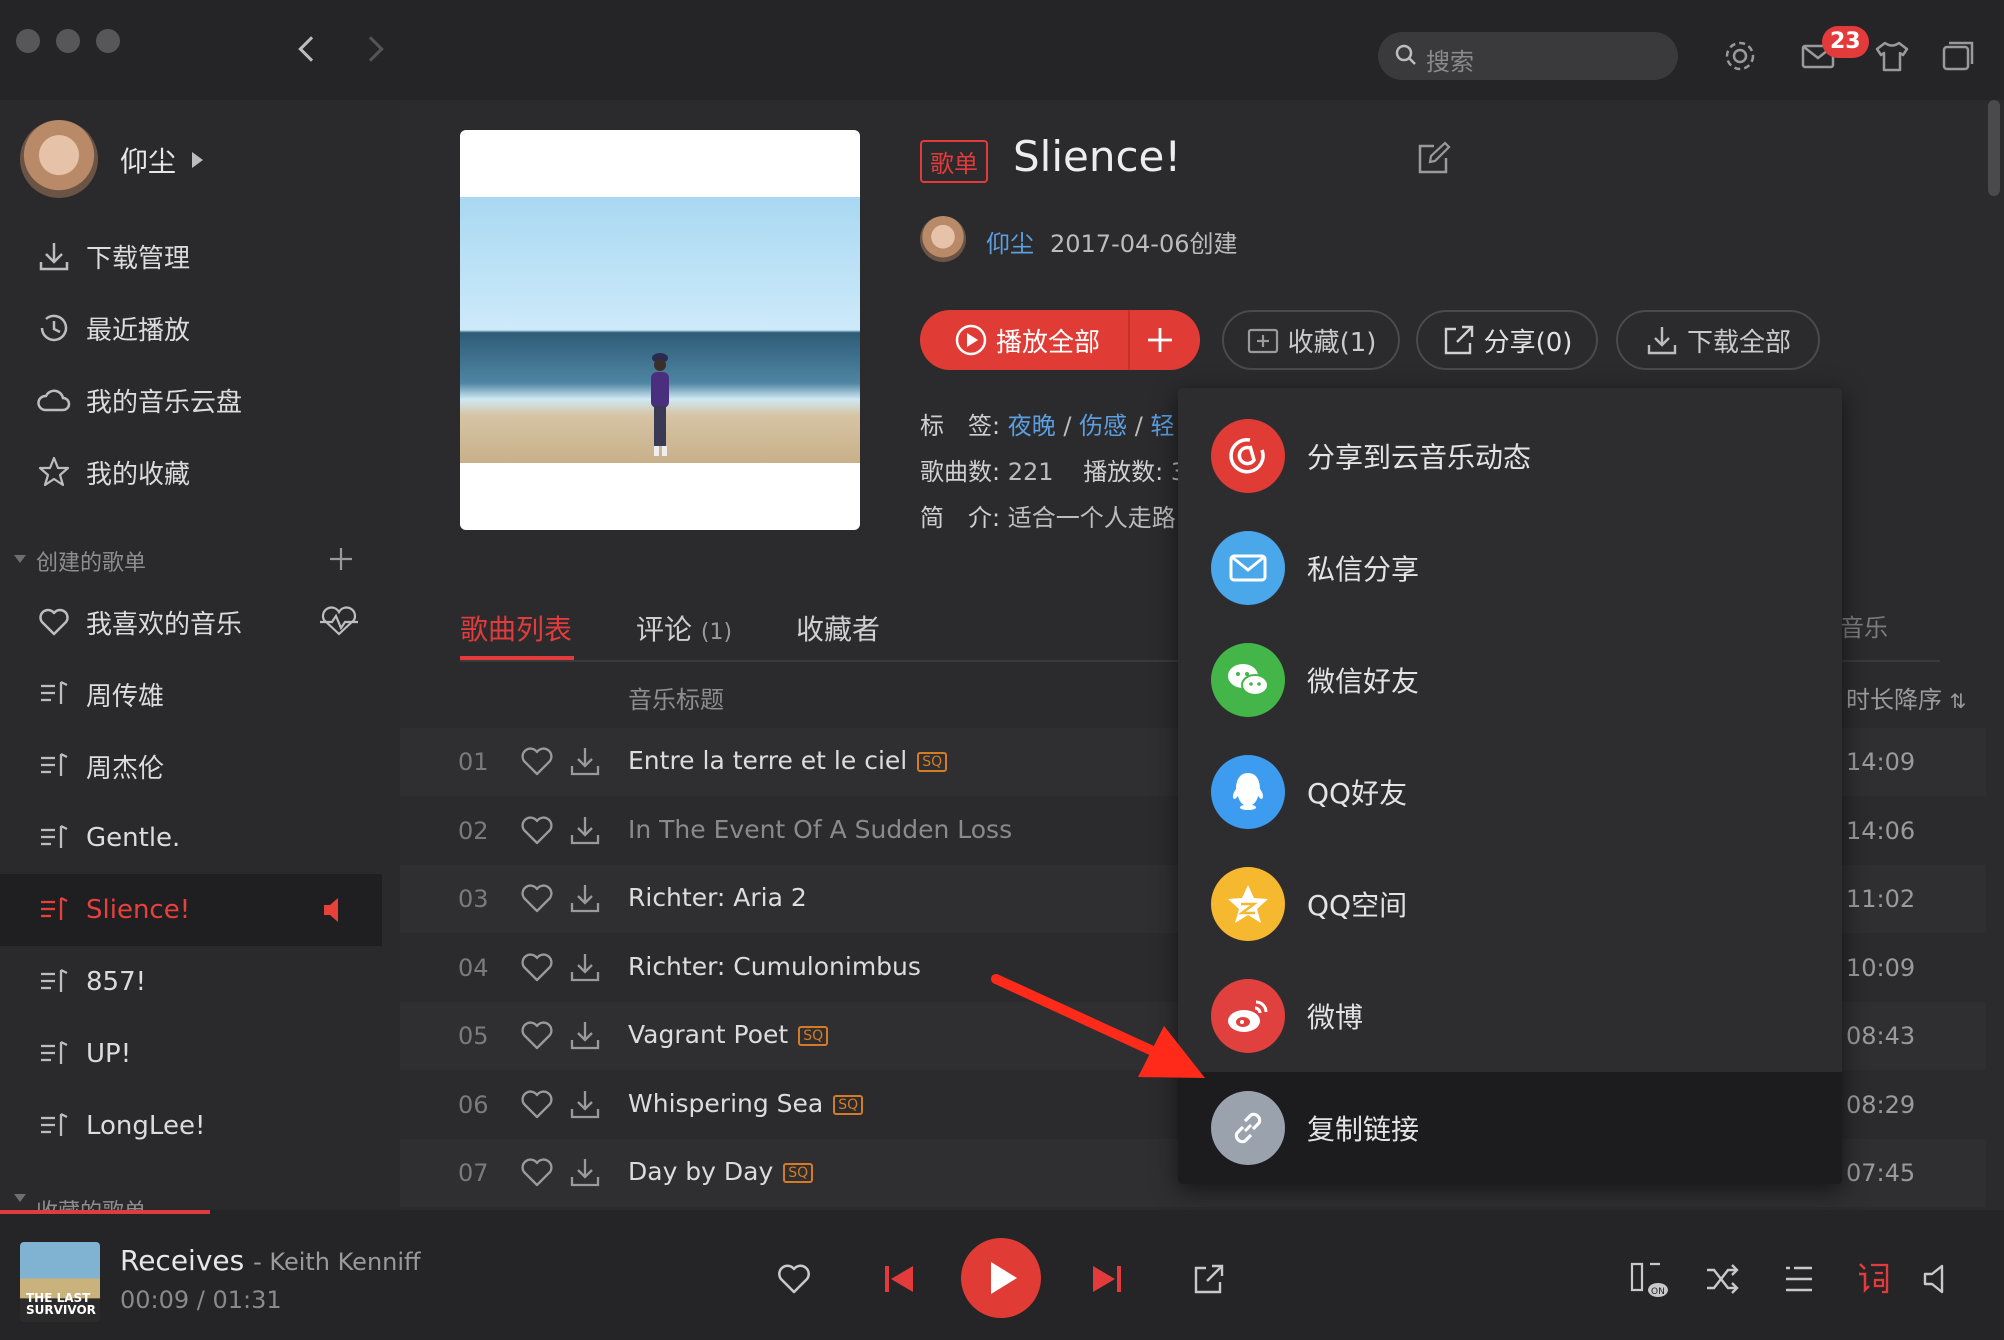 The width and height of the screenshot is (2004, 1340). Describe the element at coordinates (54, 1052) in the screenshot. I see `playlist-icon` at that location.